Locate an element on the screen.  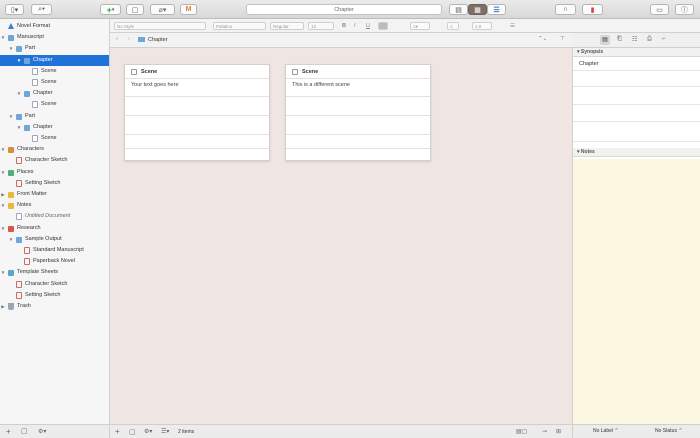
binder-item: ▼ Notes is located at coordinates (54, 205).